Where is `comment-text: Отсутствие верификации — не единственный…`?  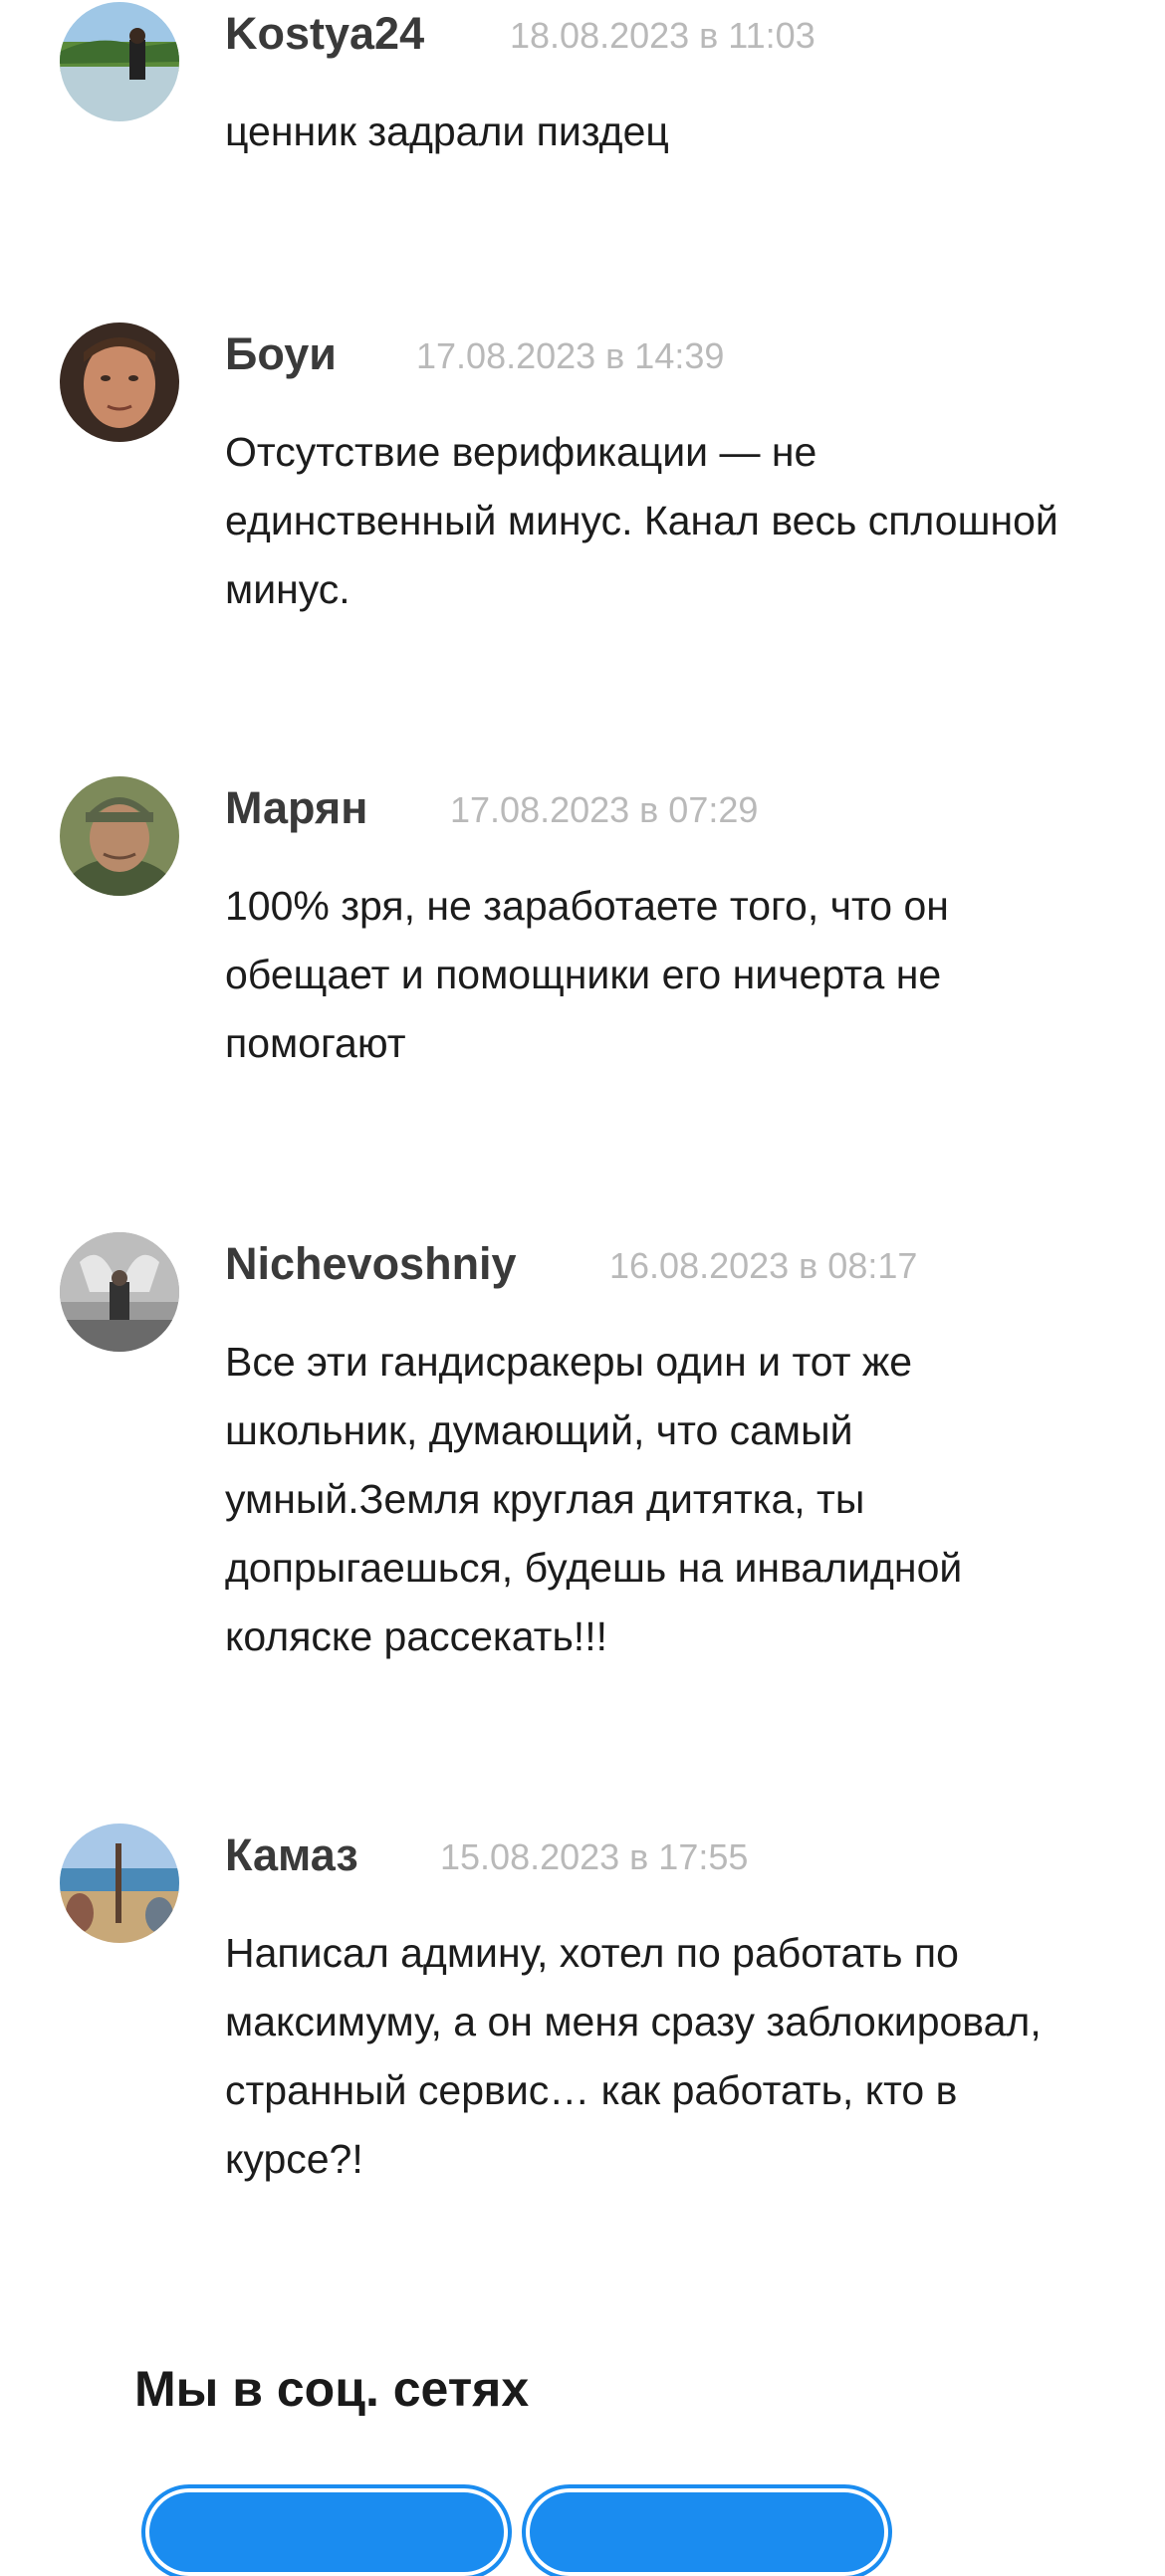
comment-text: Отсутствие верификации — не единственный… is located at coordinates (641, 520).